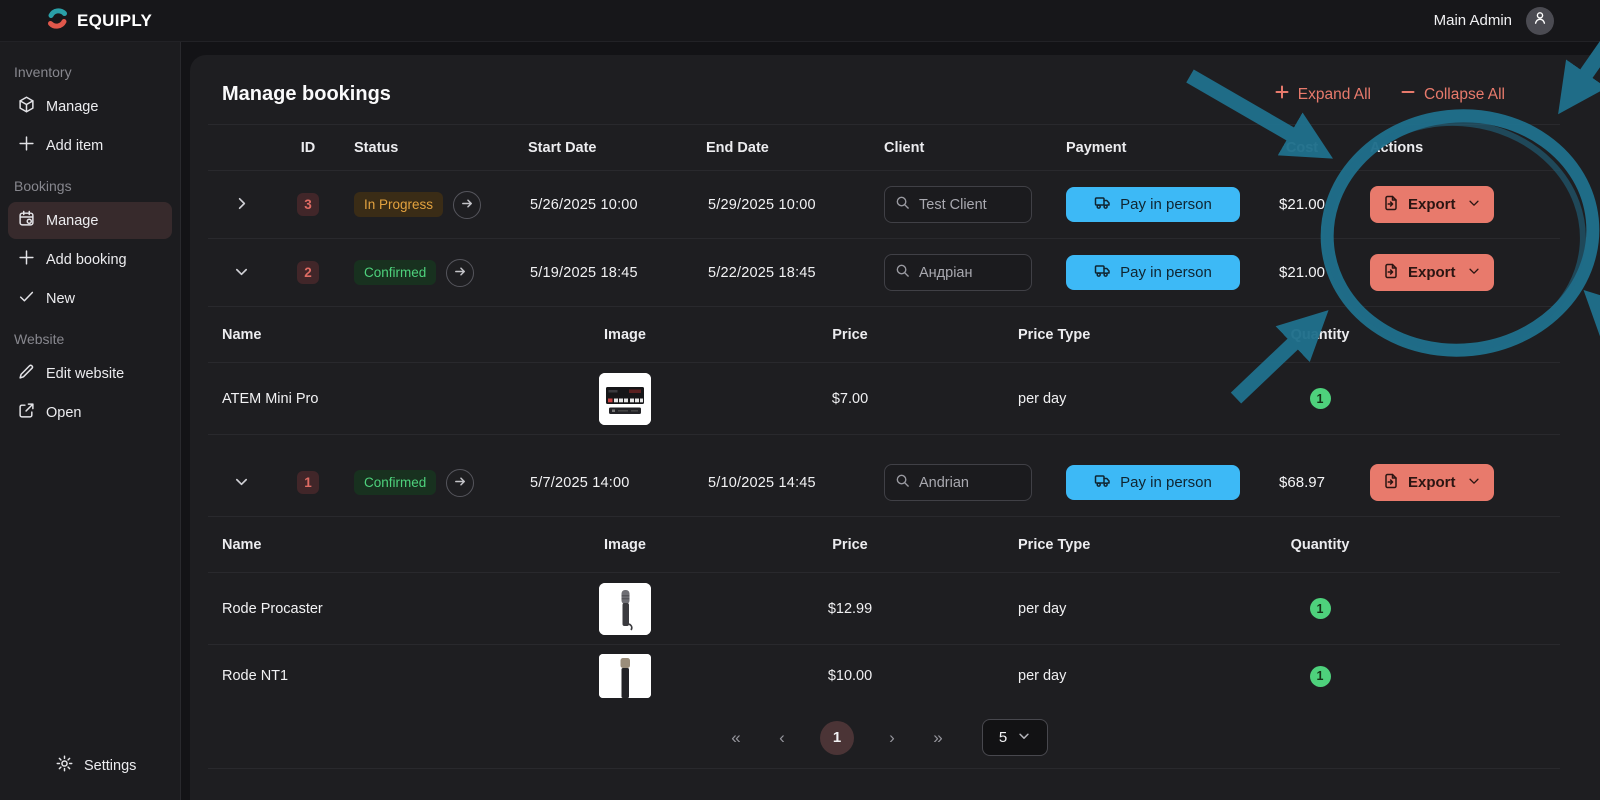  What do you see at coordinates (255, 676) in the screenshot?
I see `item-name: Rode NT1` at bounding box center [255, 676].